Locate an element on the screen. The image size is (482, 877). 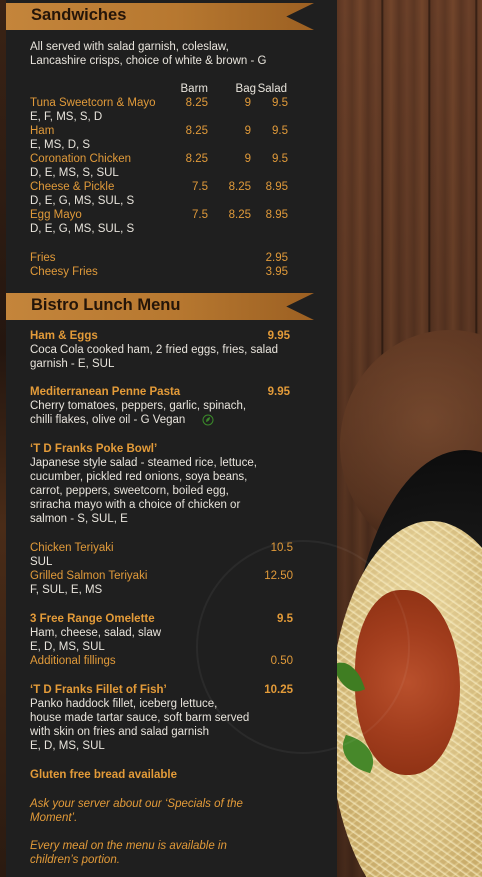
extra-price: 0.50 is located at coordinates (281, 661).